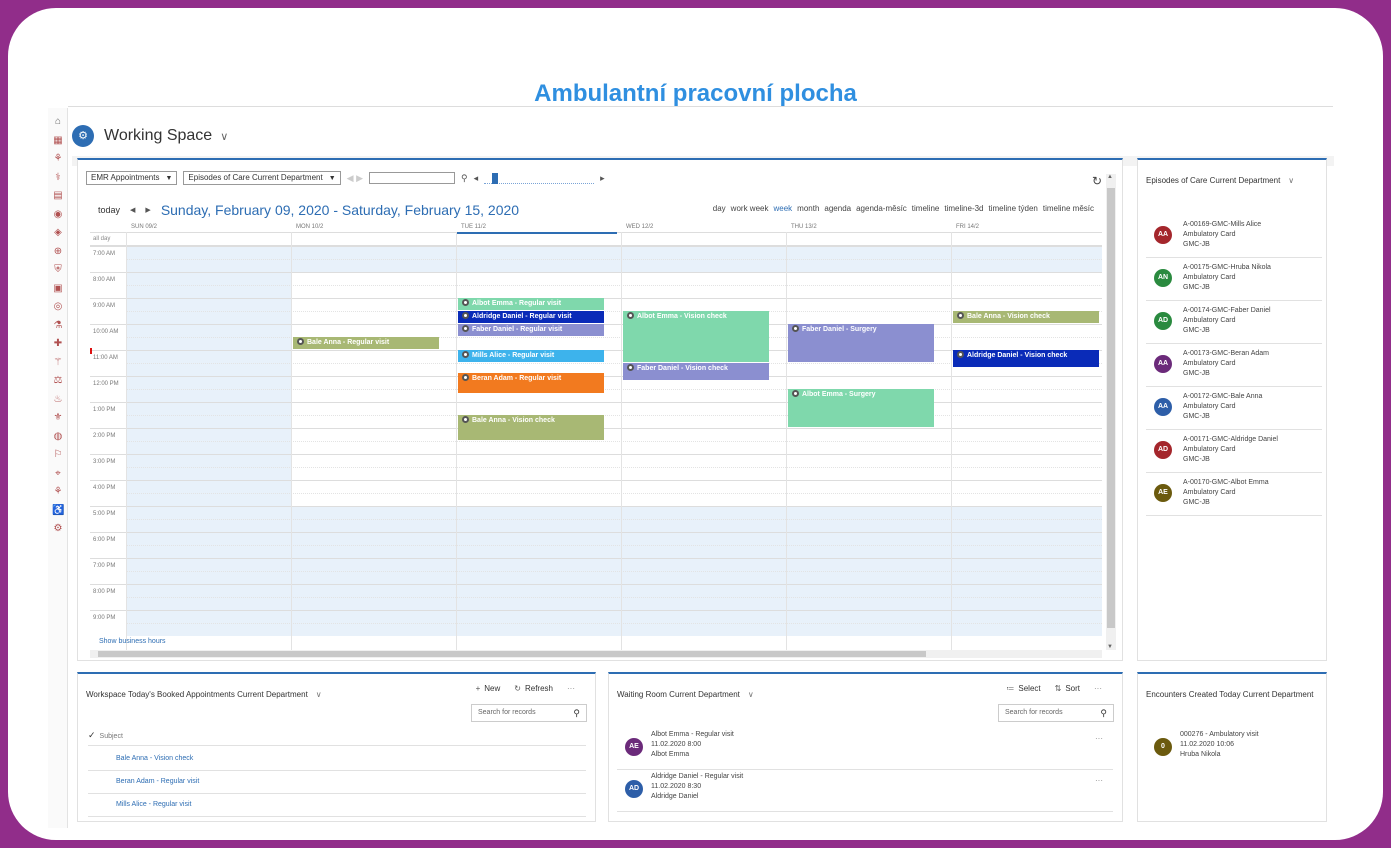 This screenshot has width=1391, height=848. I want to click on refresh-button: ↻ Refresh, so click(533, 688).